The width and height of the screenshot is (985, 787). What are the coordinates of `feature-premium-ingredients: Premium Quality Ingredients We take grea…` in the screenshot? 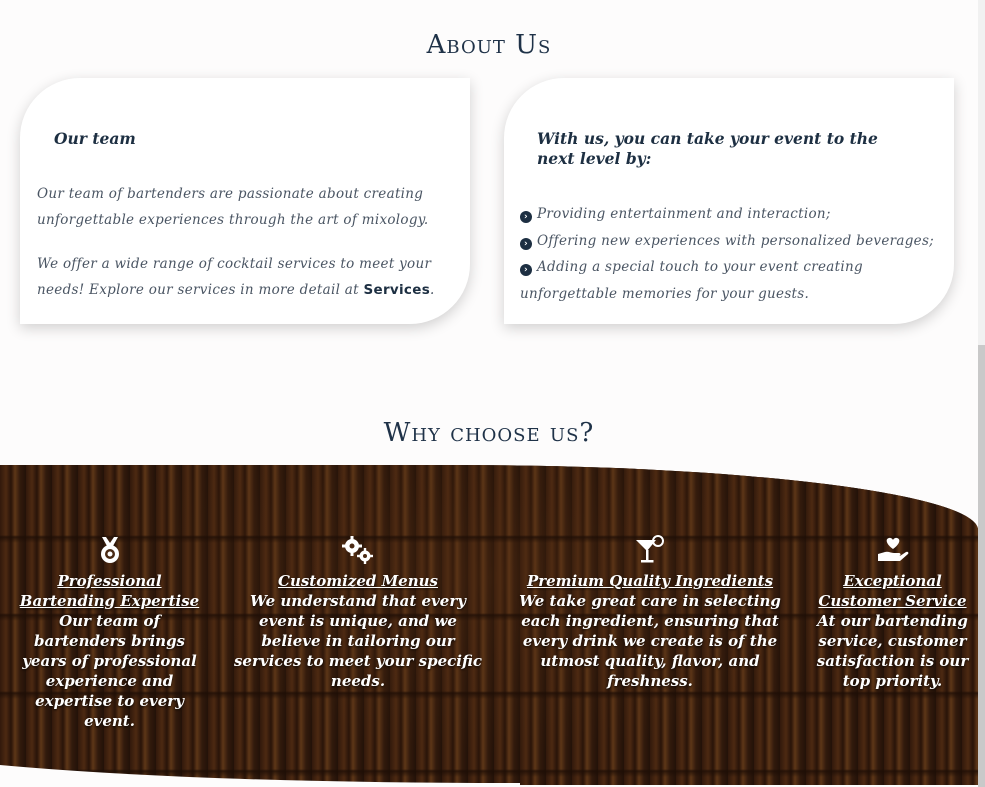 It's located at (650, 613).